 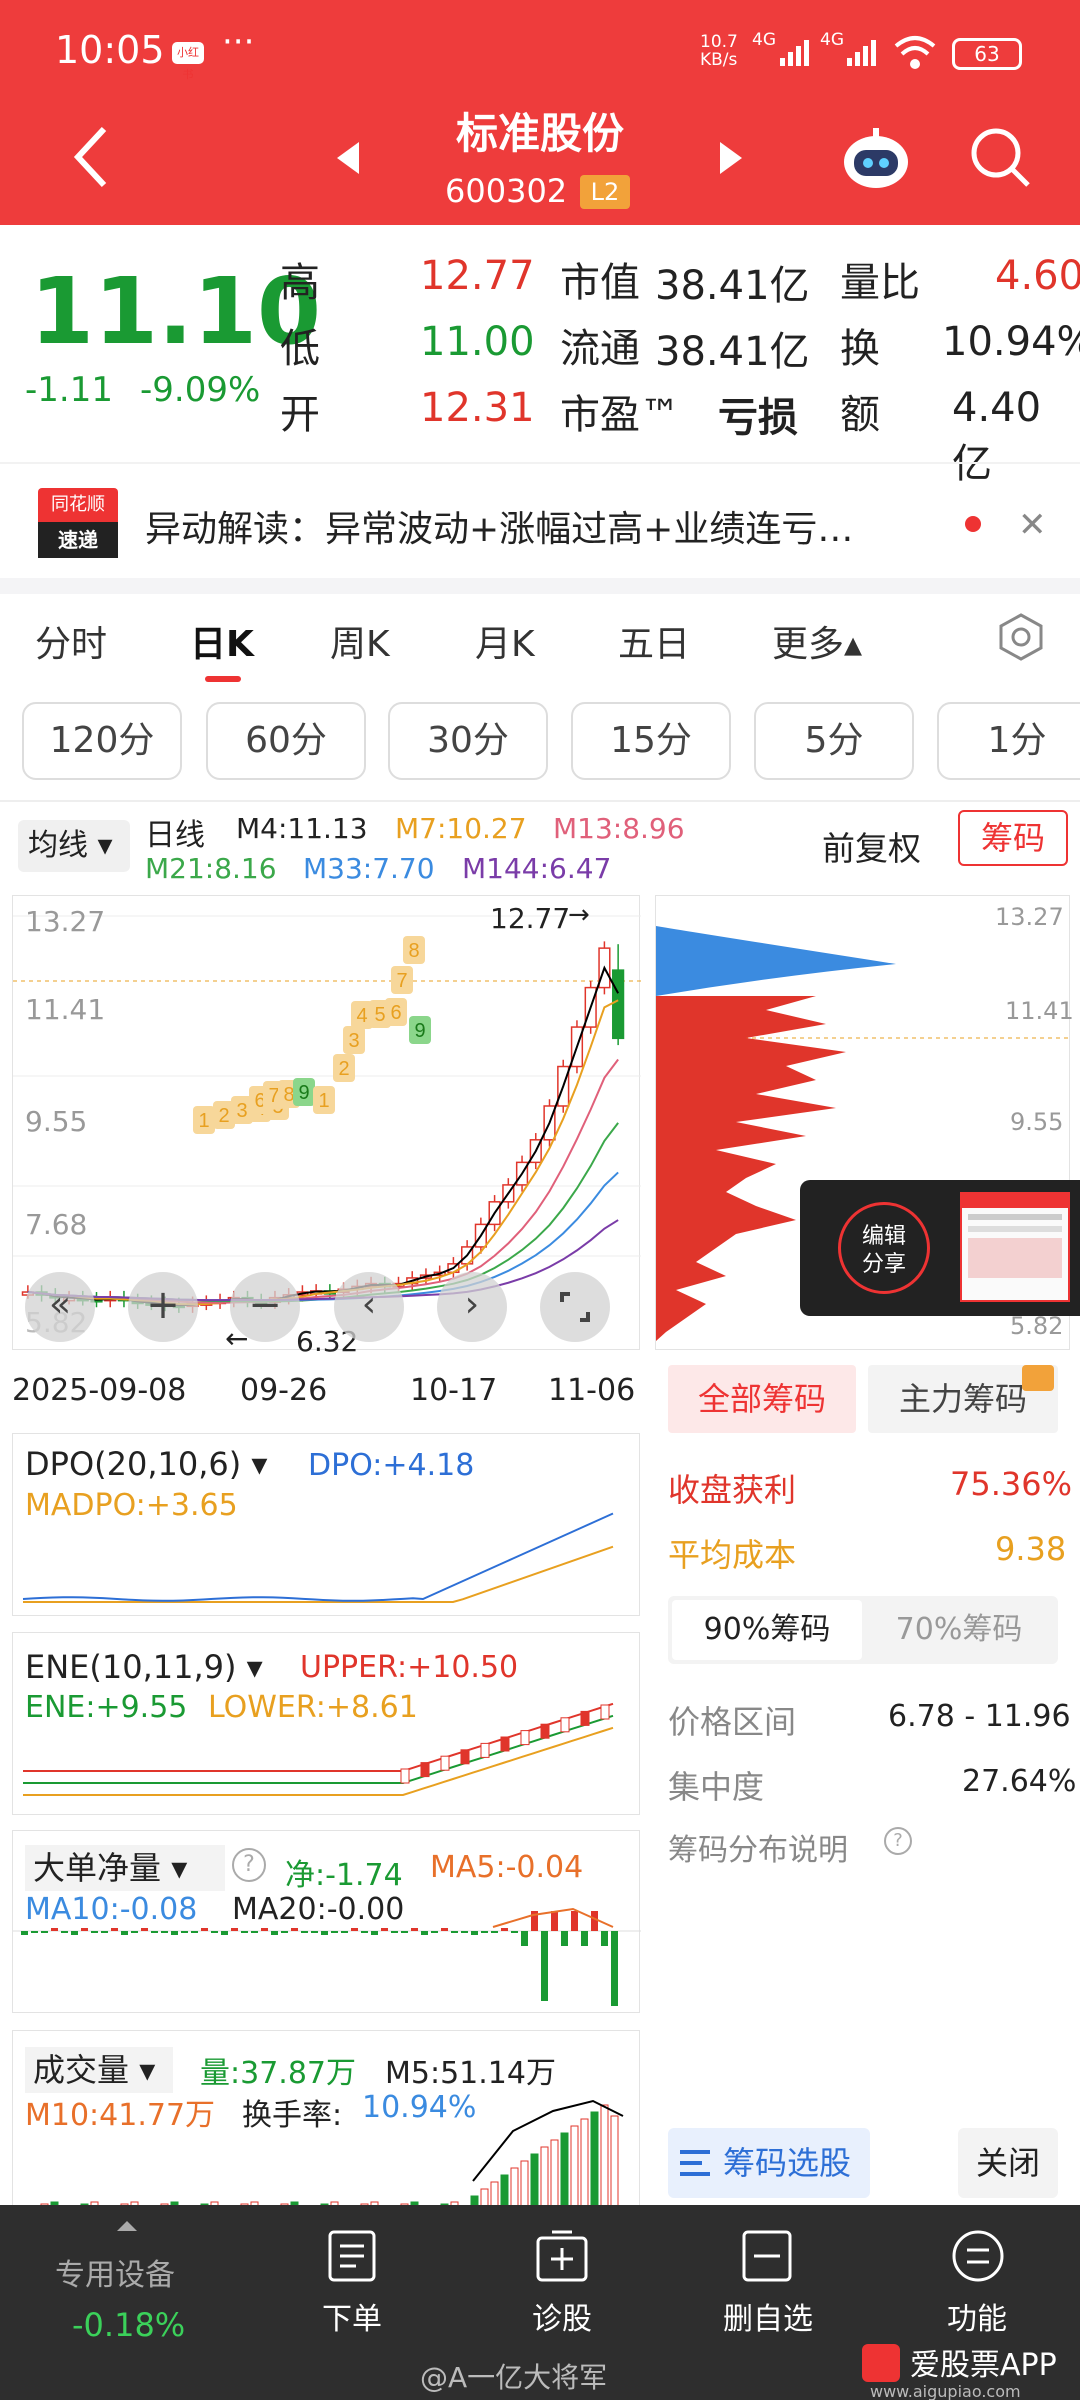 What do you see at coordinates (619, 828) in the screenshot?
I see `ma-m13: M13:8.96` at bounding box center [619, 828].